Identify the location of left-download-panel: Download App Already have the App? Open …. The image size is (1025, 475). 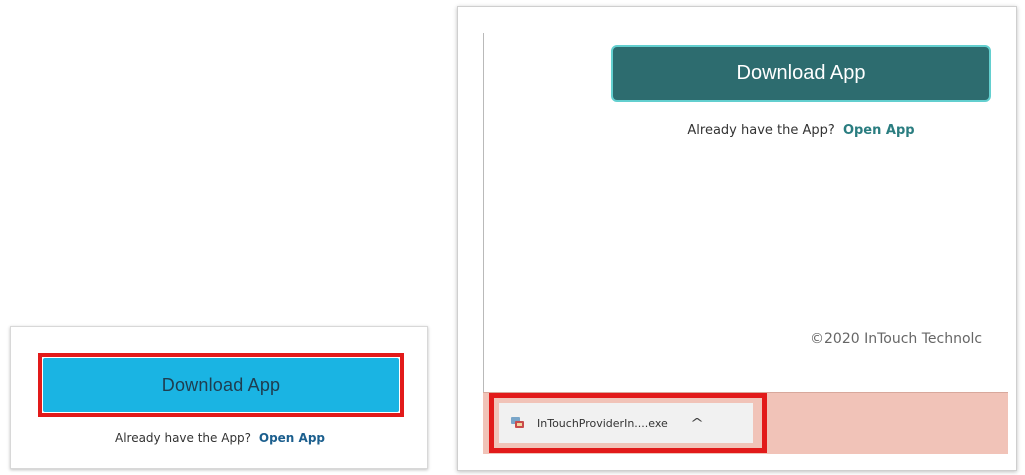
(219, 397).